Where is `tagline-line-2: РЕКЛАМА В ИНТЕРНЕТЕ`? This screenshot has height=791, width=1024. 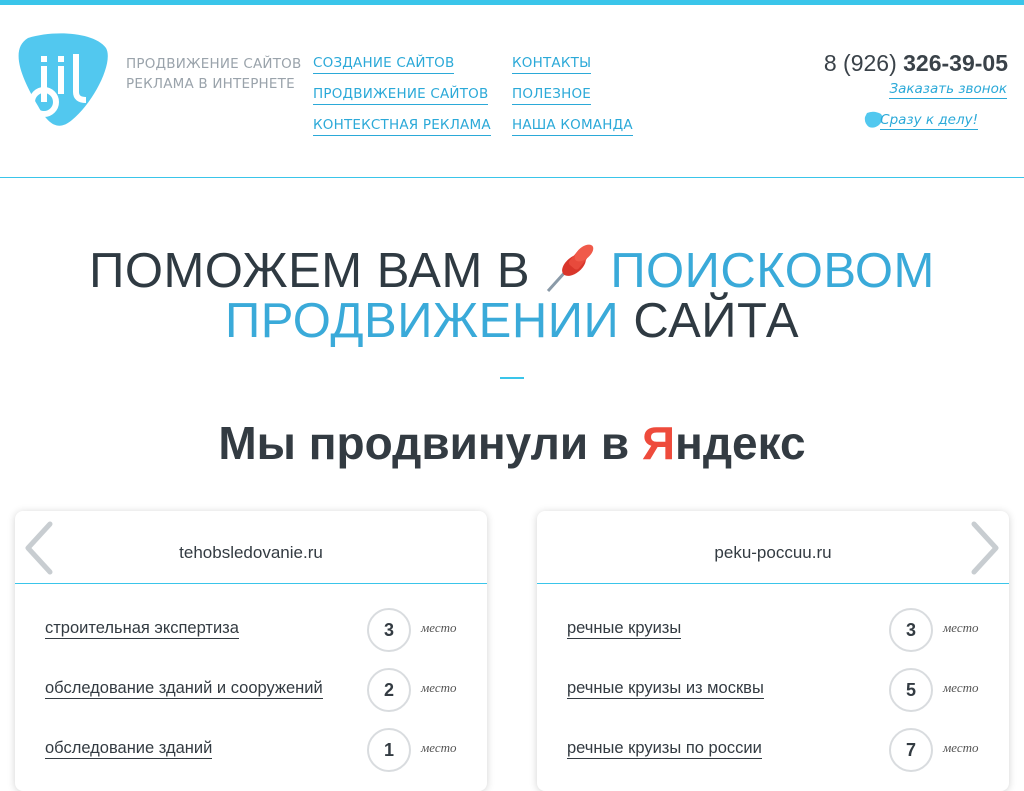 tagline-line-2: РЕКЛАМА В ИНТЕРНЕТЕ is located at coordinates (210, 84).